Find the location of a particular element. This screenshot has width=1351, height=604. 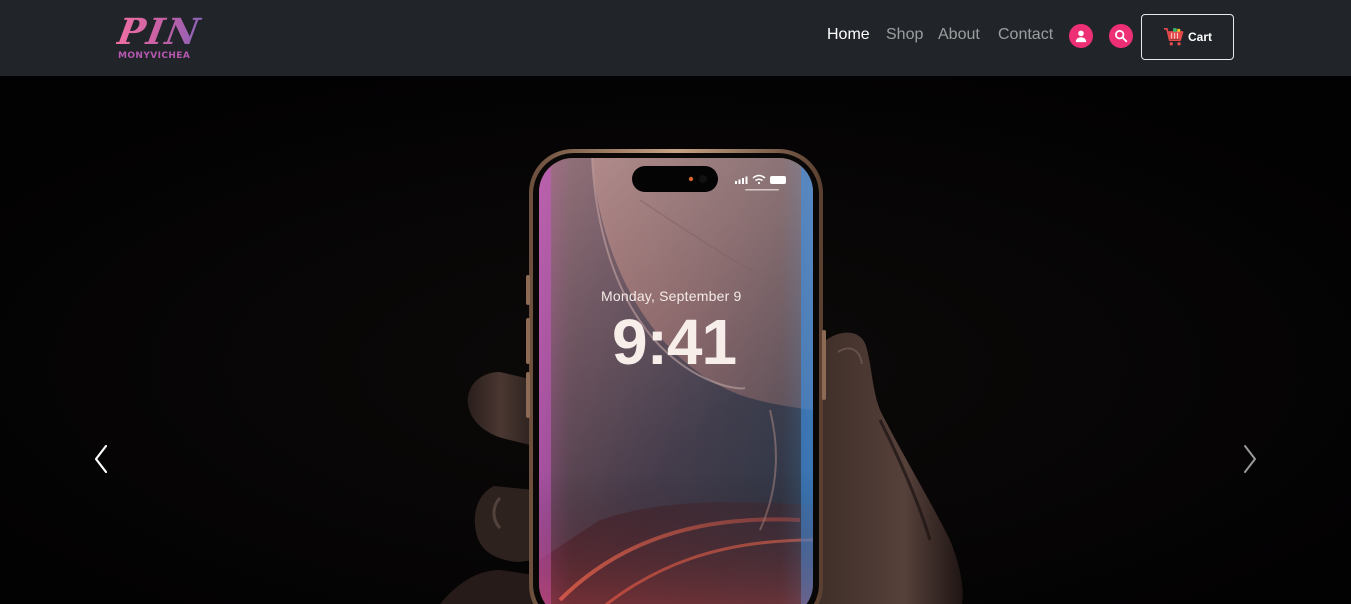

user-button is located at coordinates (1081, 36).